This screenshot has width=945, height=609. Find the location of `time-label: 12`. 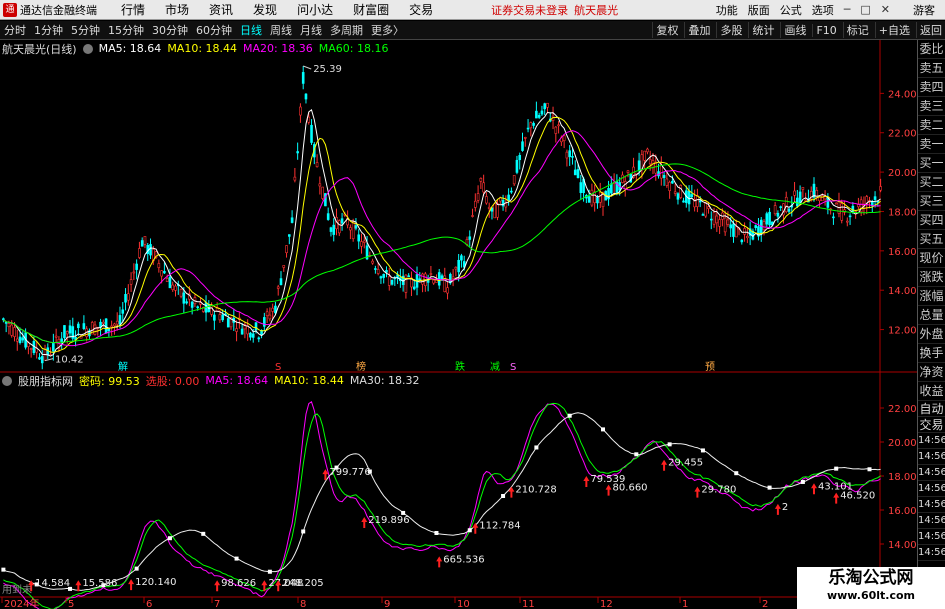

time-label: 12 is located at coordinates (606, 604).